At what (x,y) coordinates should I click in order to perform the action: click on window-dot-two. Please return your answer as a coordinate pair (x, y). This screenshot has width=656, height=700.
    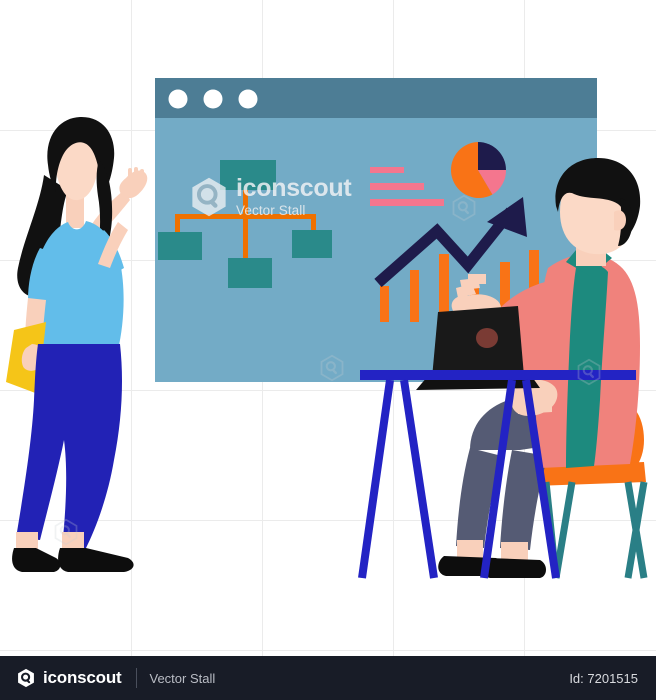
    Looking at the image, I should click on (213, 99).